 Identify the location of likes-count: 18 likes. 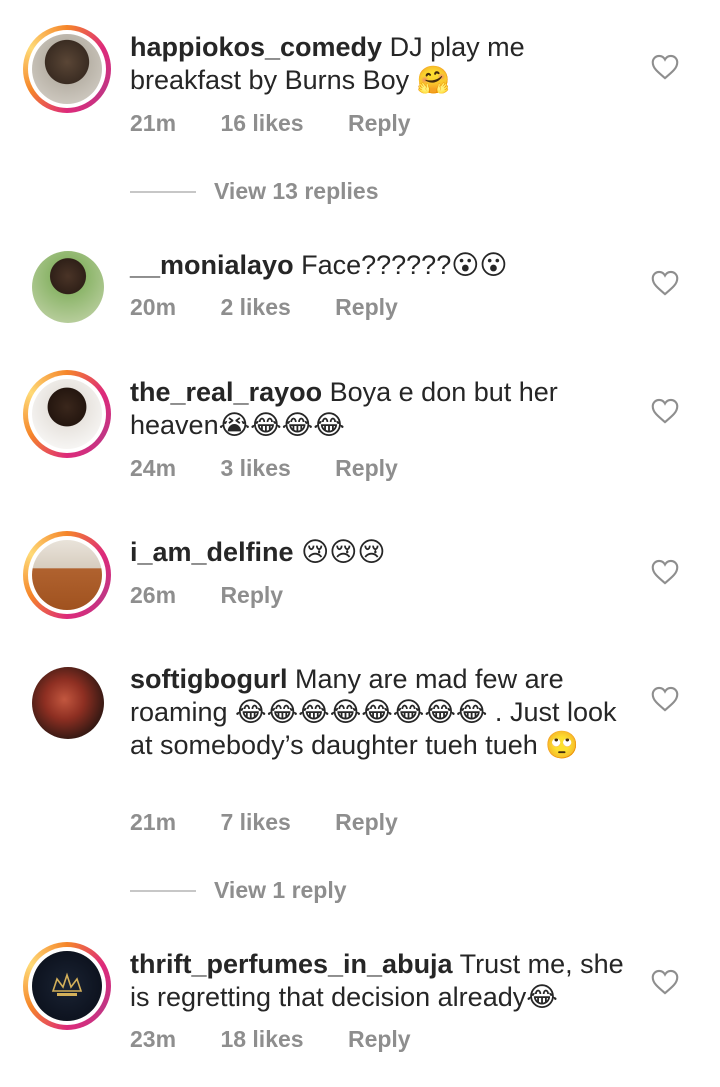
(261, 1039).